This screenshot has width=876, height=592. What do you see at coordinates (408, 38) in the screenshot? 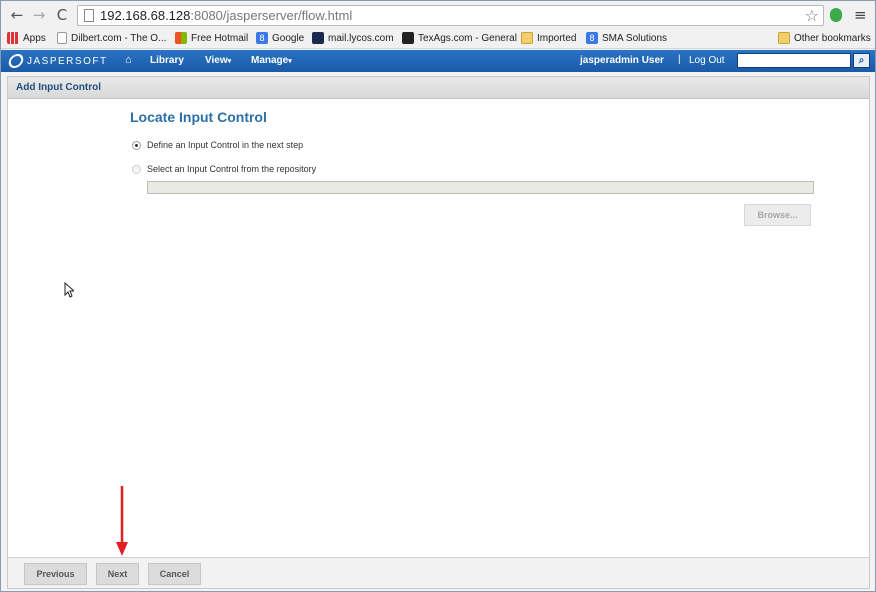
I see `texags-icon` at bounding box center [408, 38].